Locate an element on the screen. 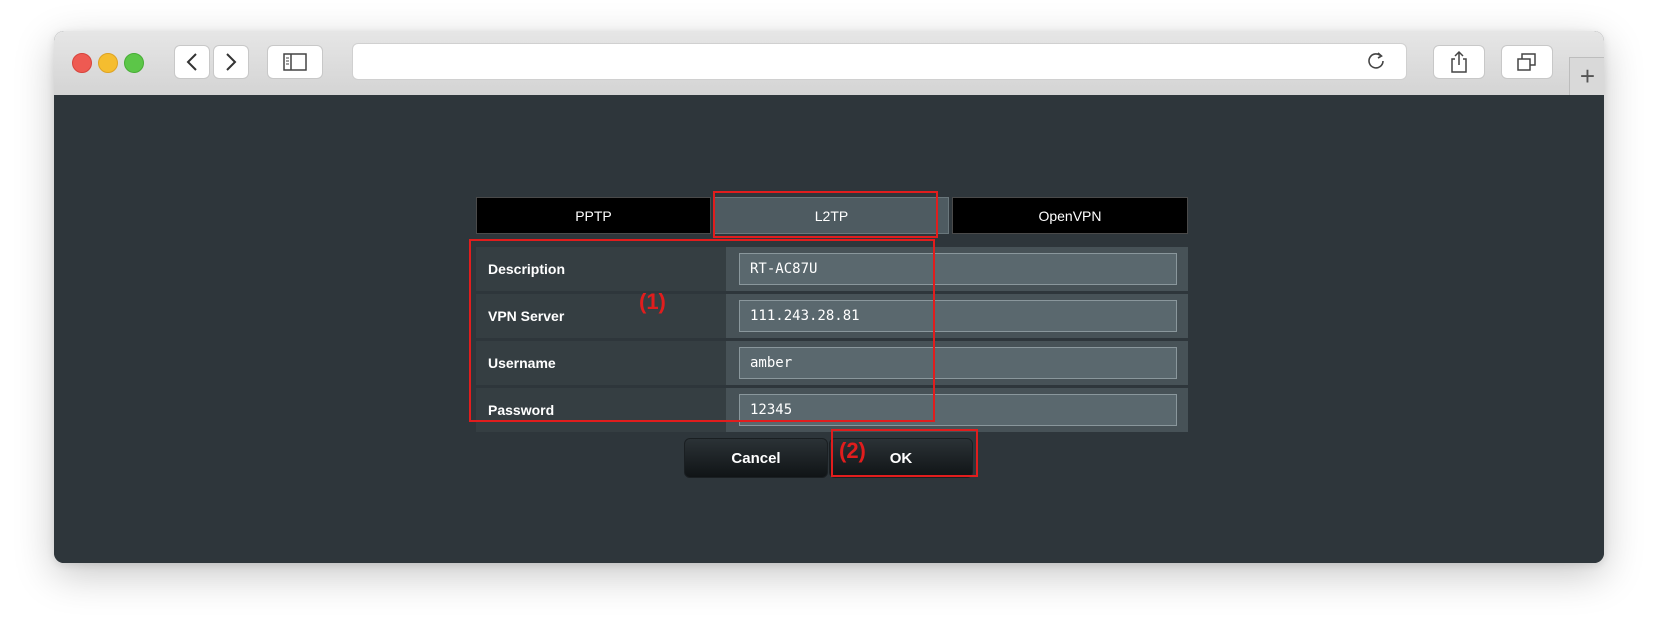  tab-label: L2TP is located at coordinates (831, 215).